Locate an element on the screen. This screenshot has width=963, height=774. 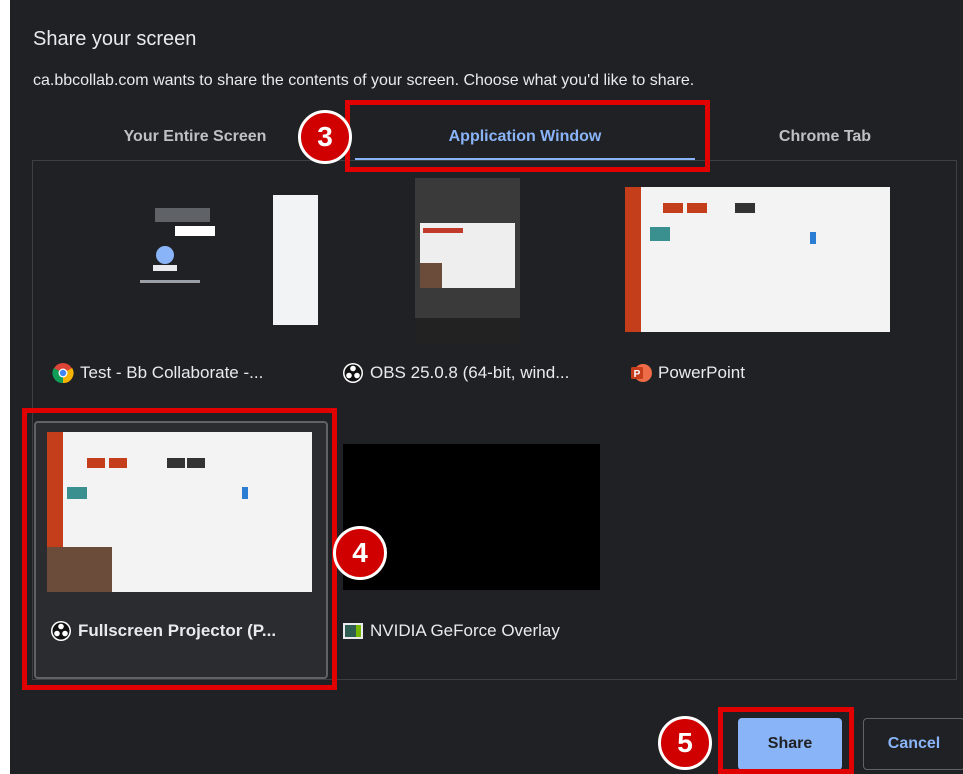
callout-highlight-window is located at coordinates (179, 549).